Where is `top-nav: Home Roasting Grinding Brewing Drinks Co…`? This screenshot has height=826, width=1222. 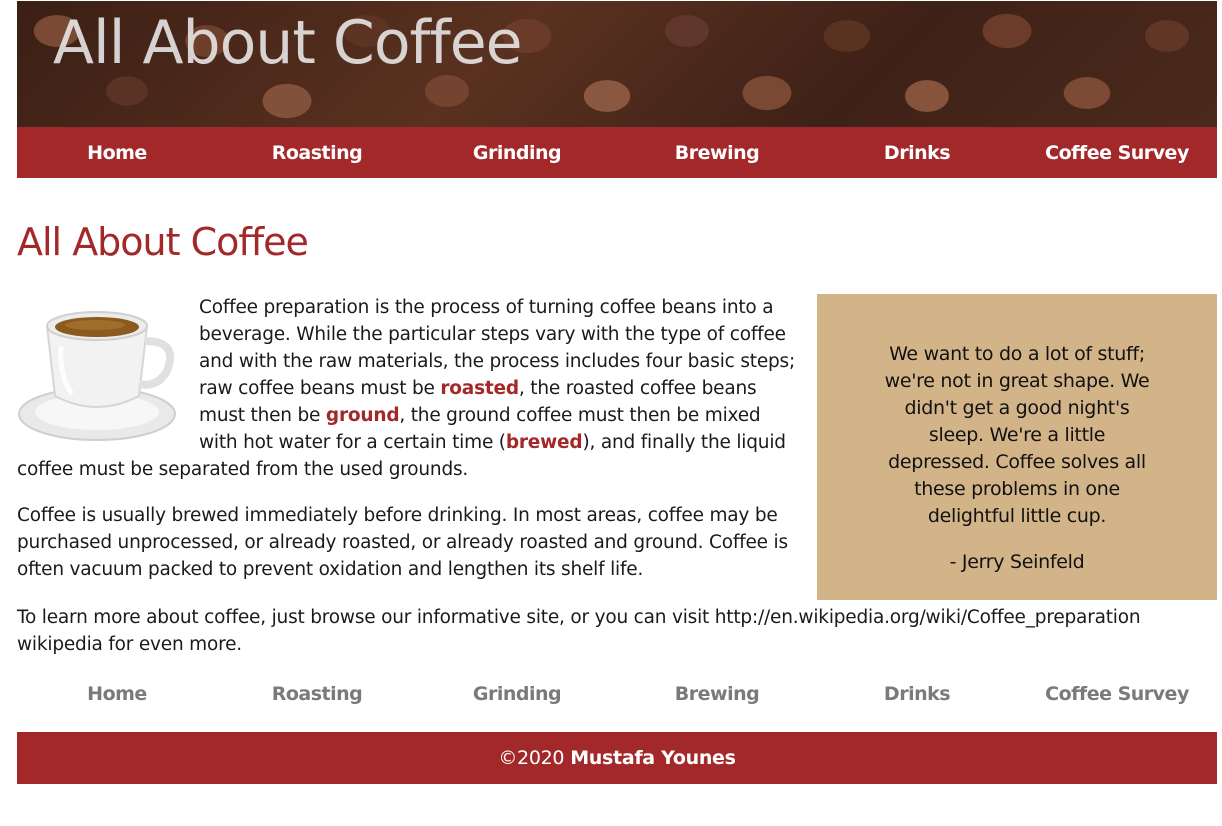 top-nav: Home Roasting Grinding Brewing Drinks Co… is located at coordinates (617, 152).